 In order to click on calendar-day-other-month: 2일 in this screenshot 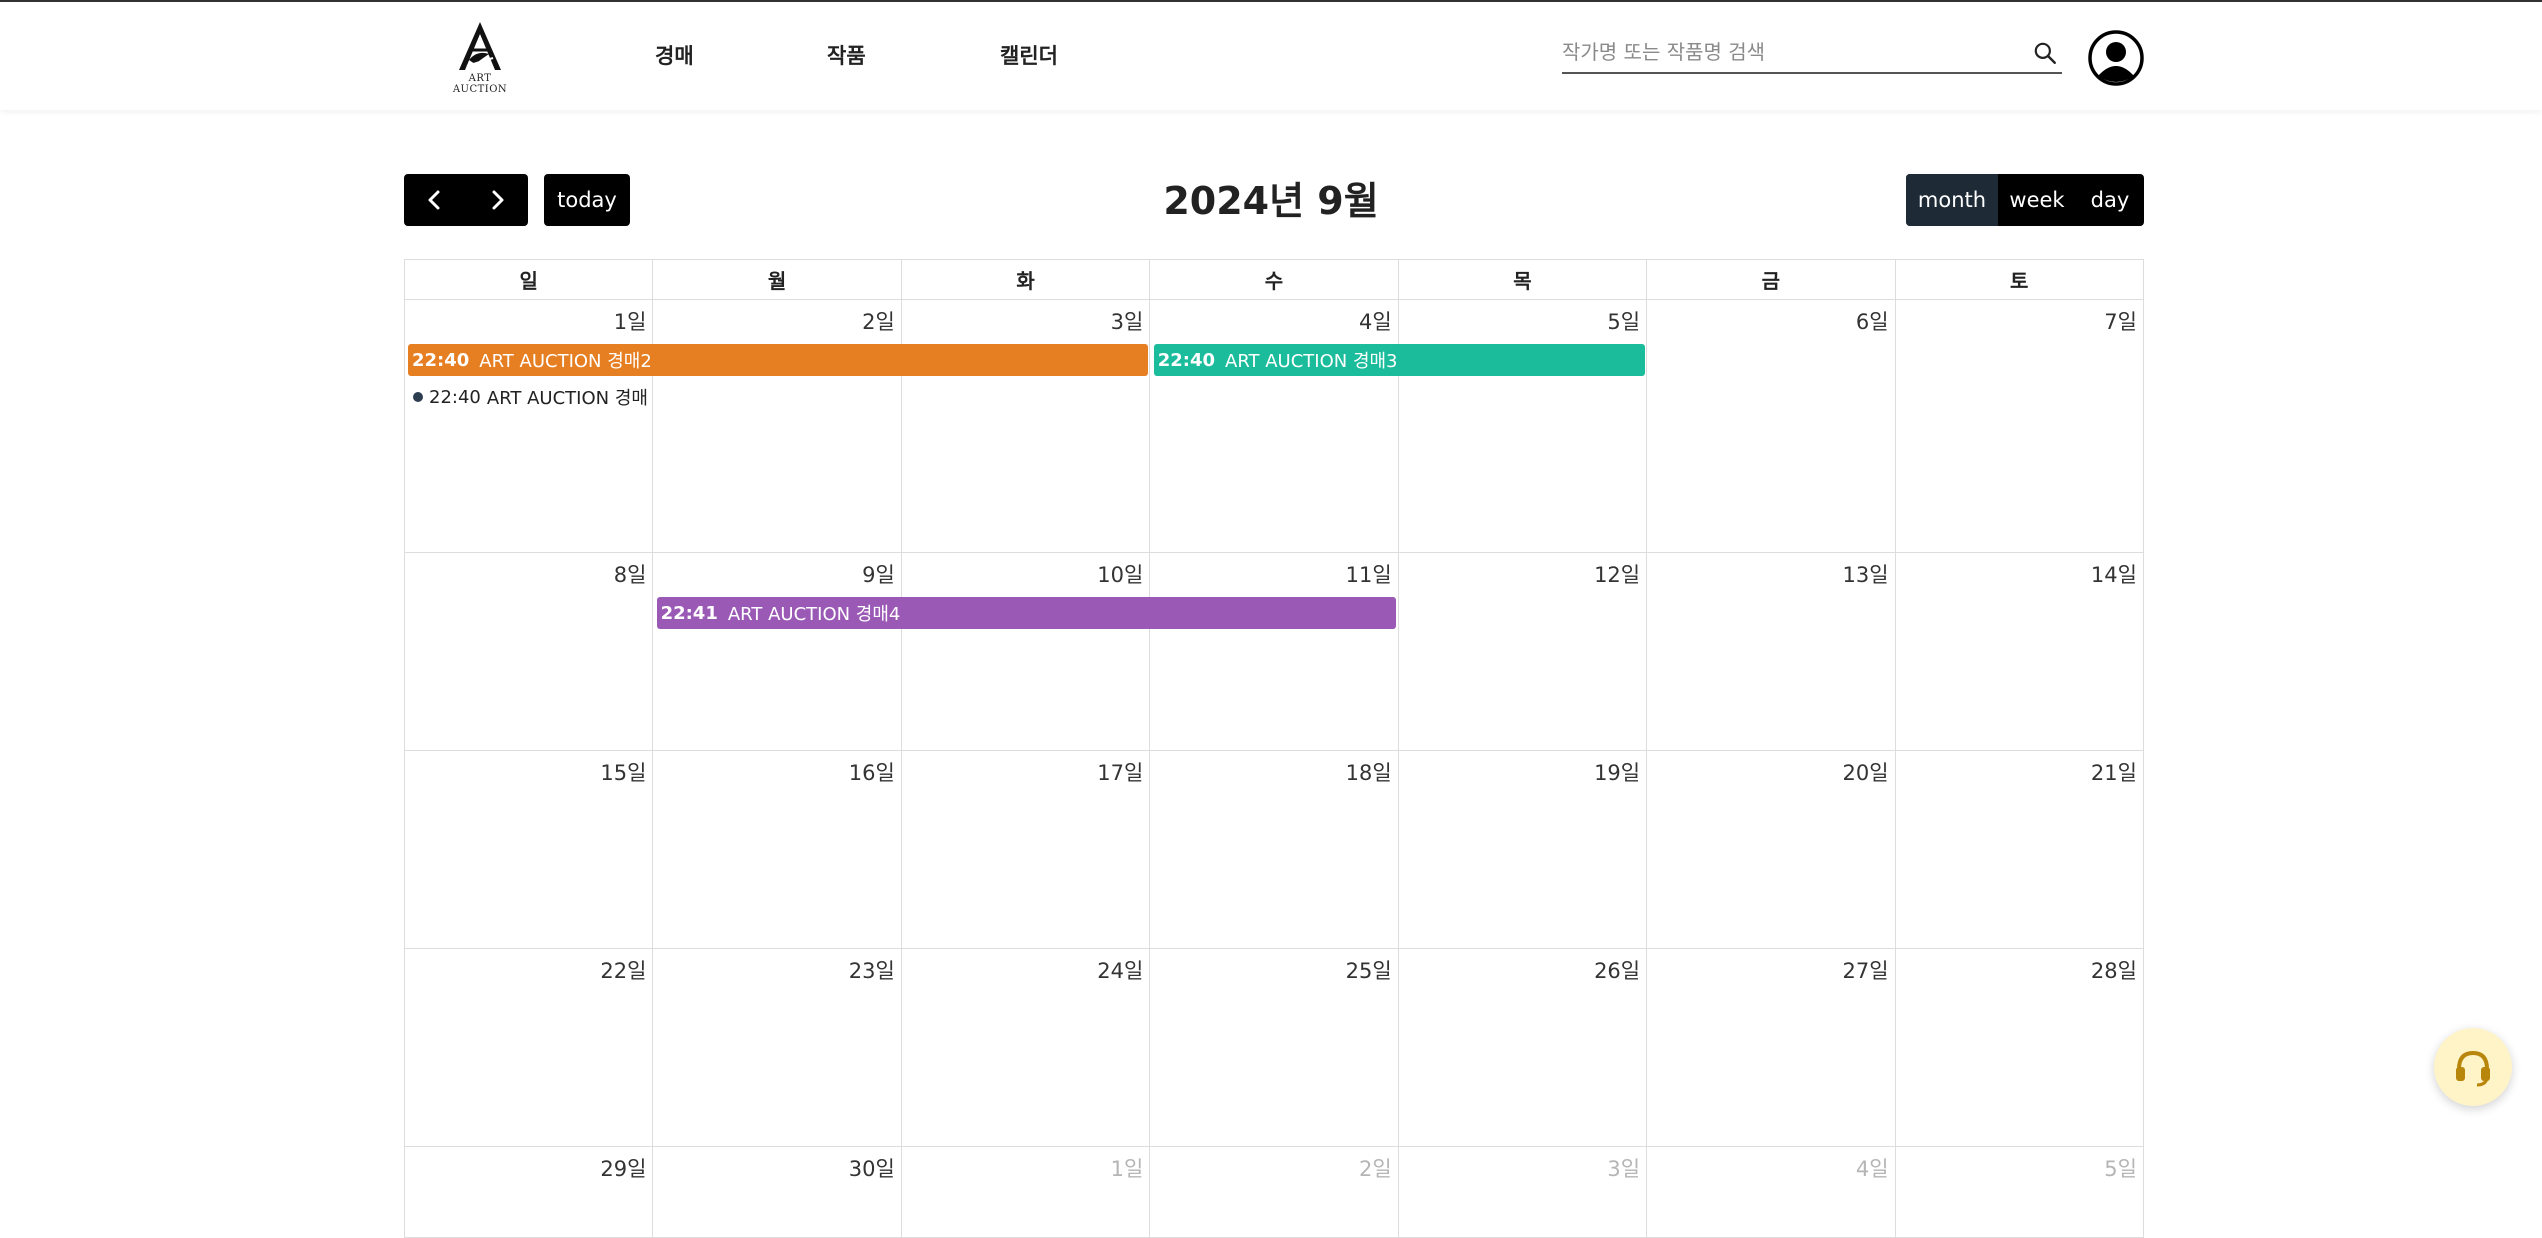, I will do `click(1273, 1192)`.